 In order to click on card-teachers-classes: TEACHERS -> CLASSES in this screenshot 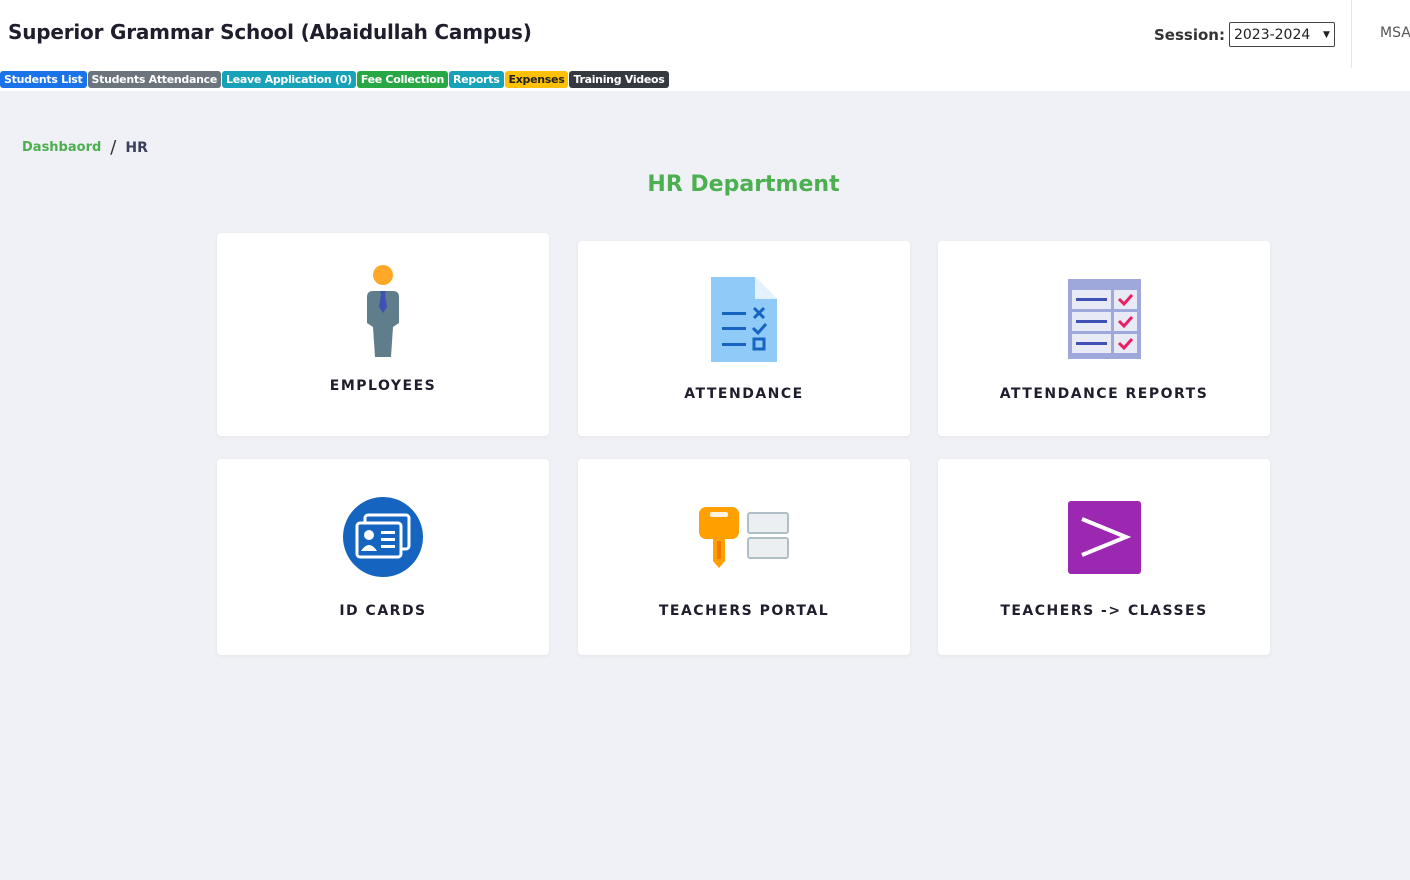, I will do `click(1104, 557)`.